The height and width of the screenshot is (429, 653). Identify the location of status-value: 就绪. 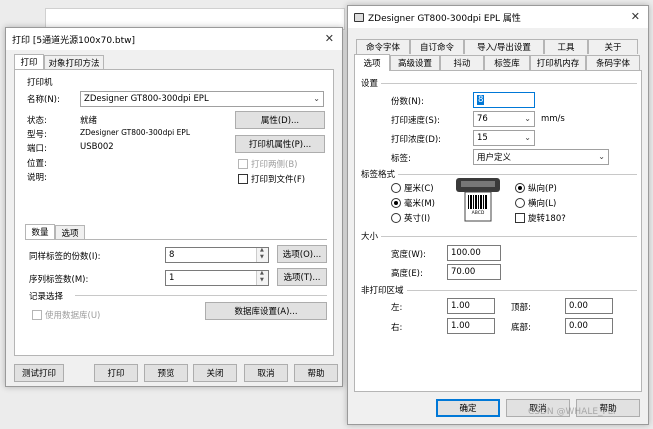
(89, 121).